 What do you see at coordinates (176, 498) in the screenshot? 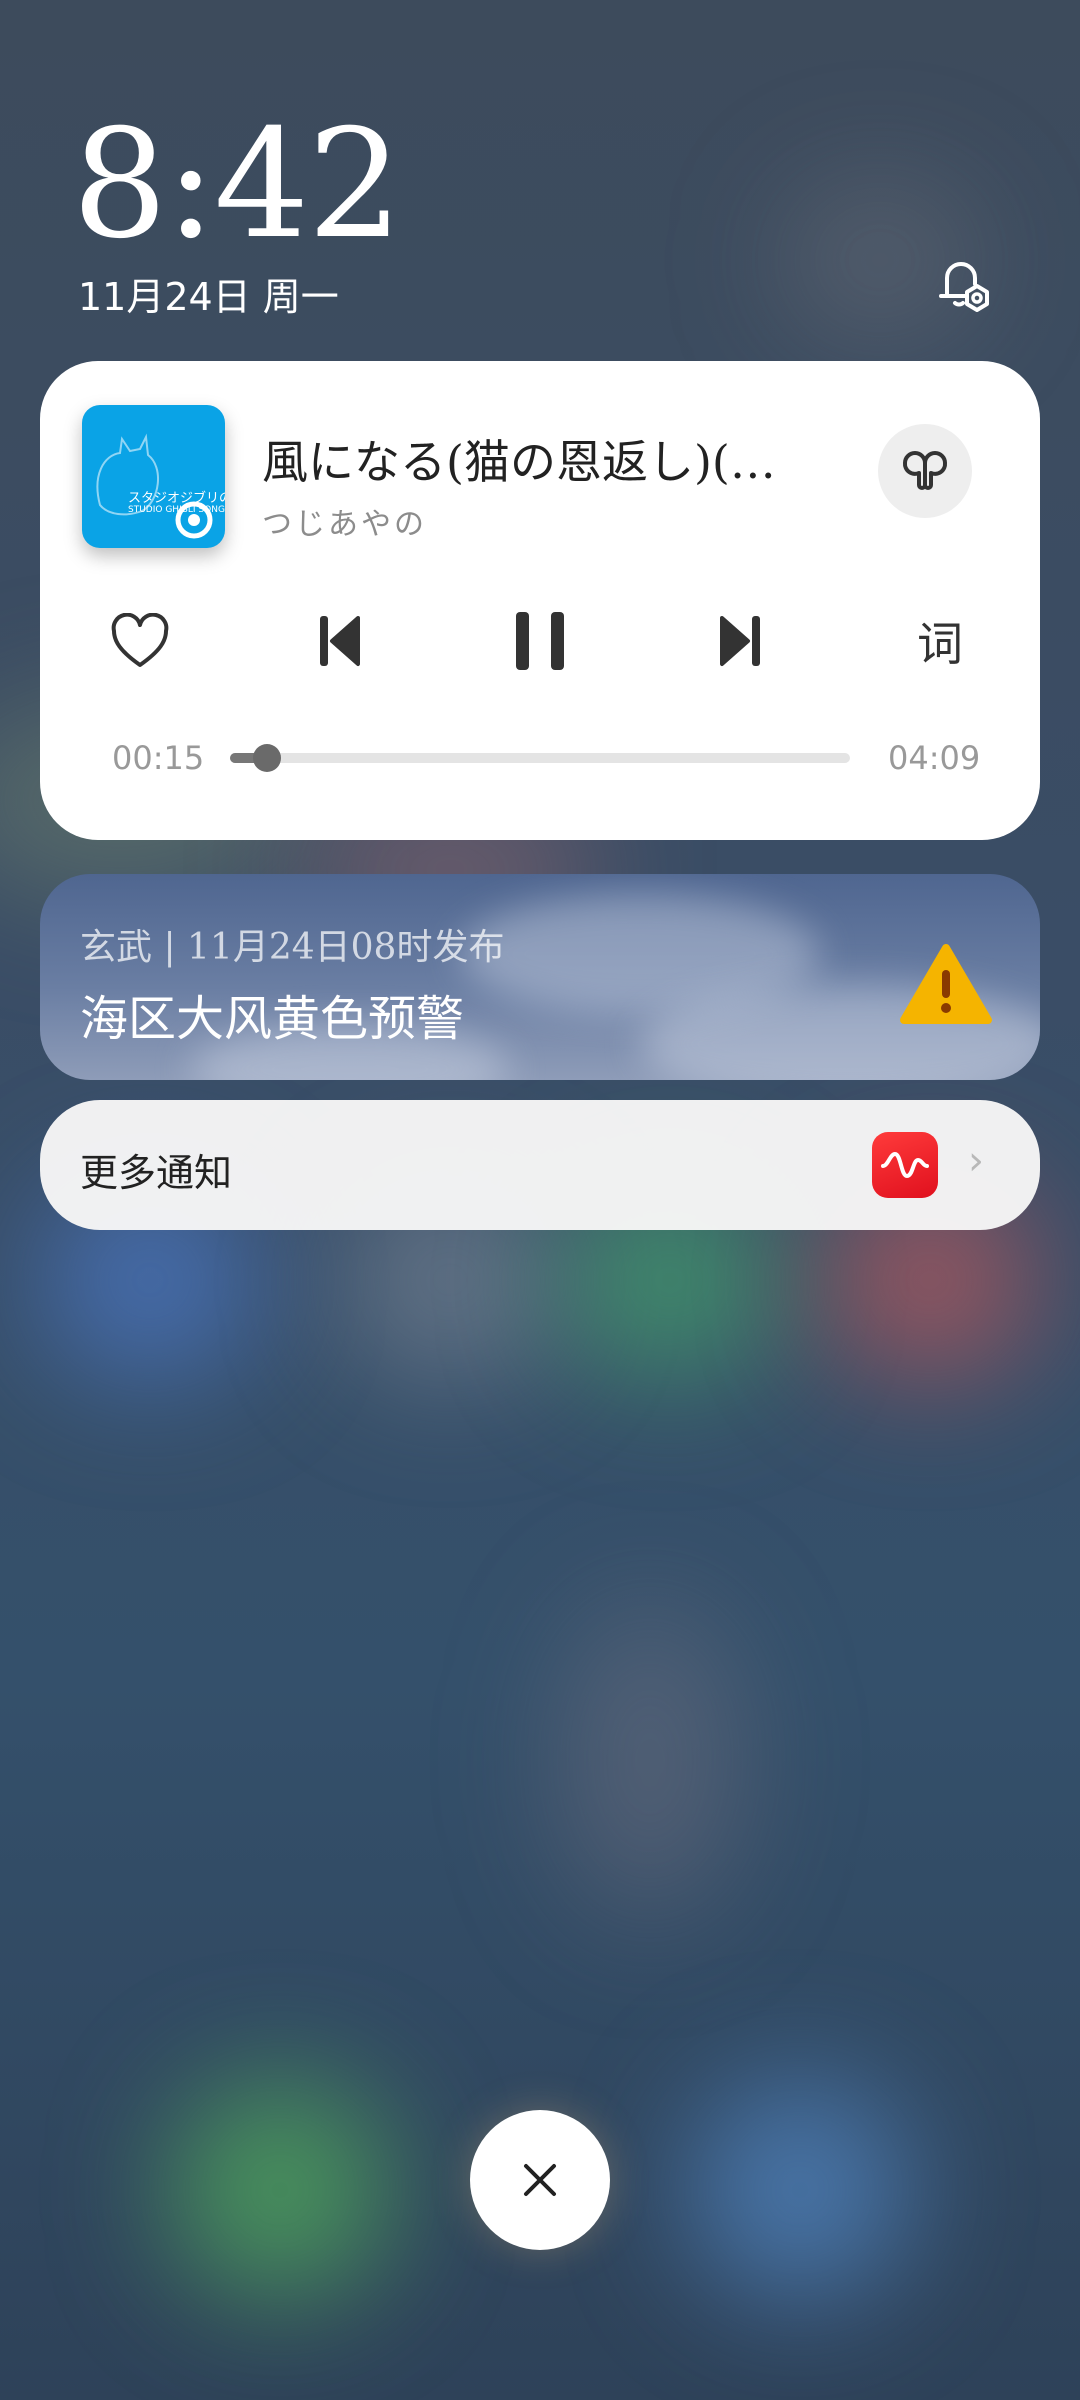
I see `album-art-text: スタジオジブリの歌` at bounding box center [176, 498].